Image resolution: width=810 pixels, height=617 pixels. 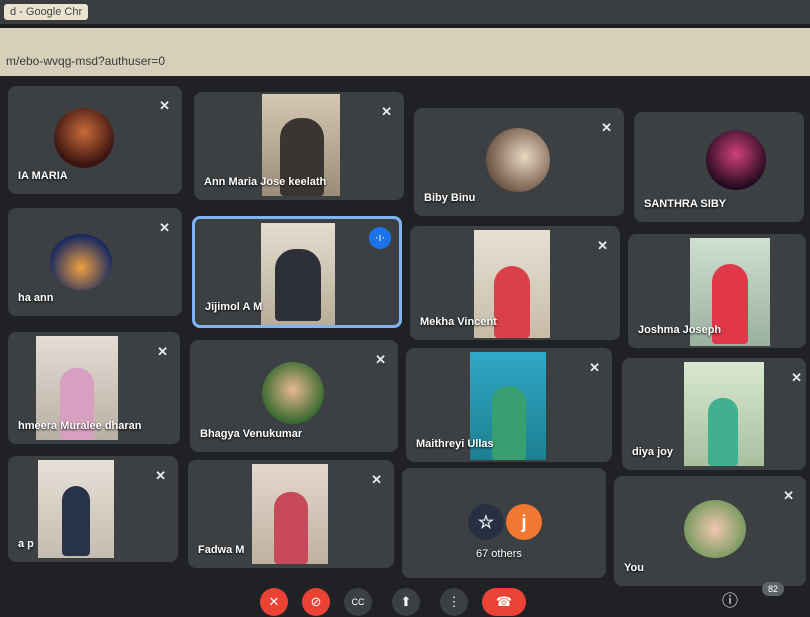 I want to click on participant-name: Bhagya Venukumar, so click(x=251, y=434).